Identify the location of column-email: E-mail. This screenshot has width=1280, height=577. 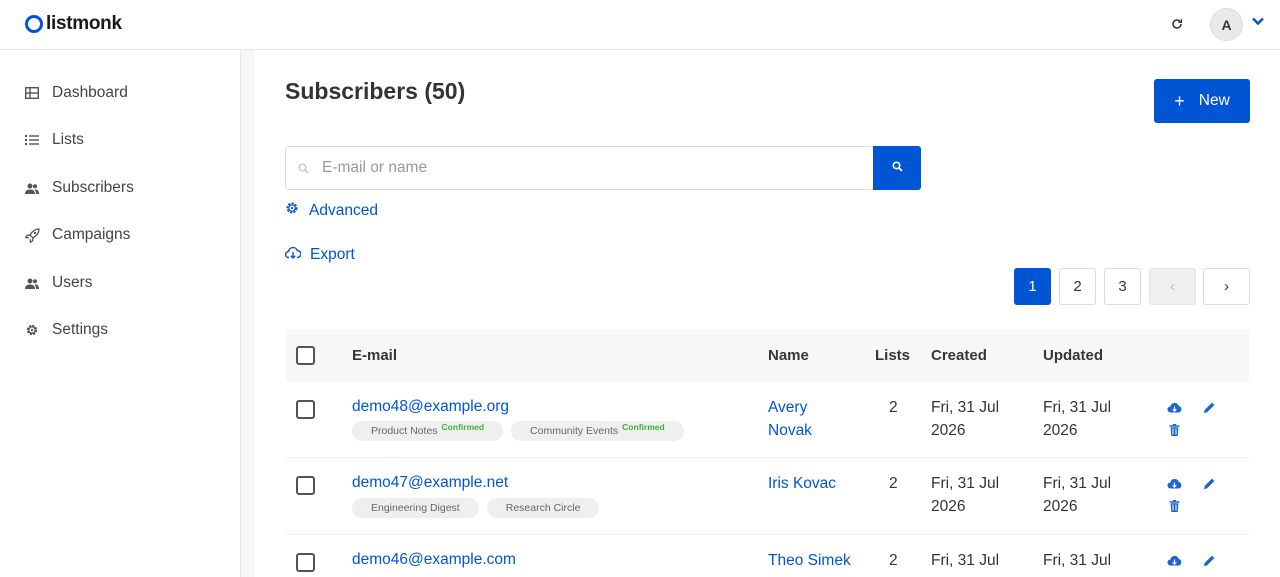
(374, 355).